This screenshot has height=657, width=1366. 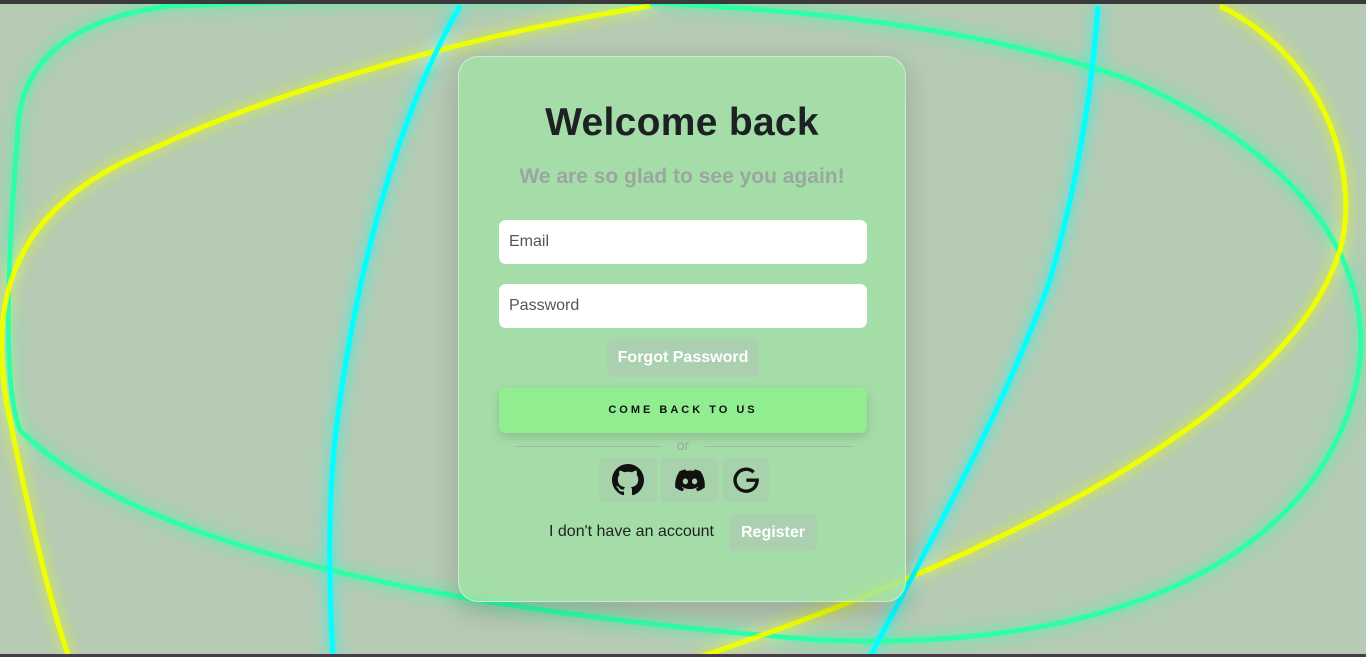 What do you see at coordinates (683, 445) in the screenshot?
I see `divider-text: or` at bounding box center [683, 445].